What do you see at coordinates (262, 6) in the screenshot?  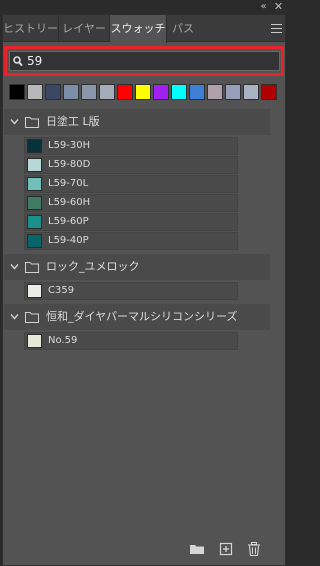 I see `collapse-panels-icon: «` at bounding box center [262, 6].